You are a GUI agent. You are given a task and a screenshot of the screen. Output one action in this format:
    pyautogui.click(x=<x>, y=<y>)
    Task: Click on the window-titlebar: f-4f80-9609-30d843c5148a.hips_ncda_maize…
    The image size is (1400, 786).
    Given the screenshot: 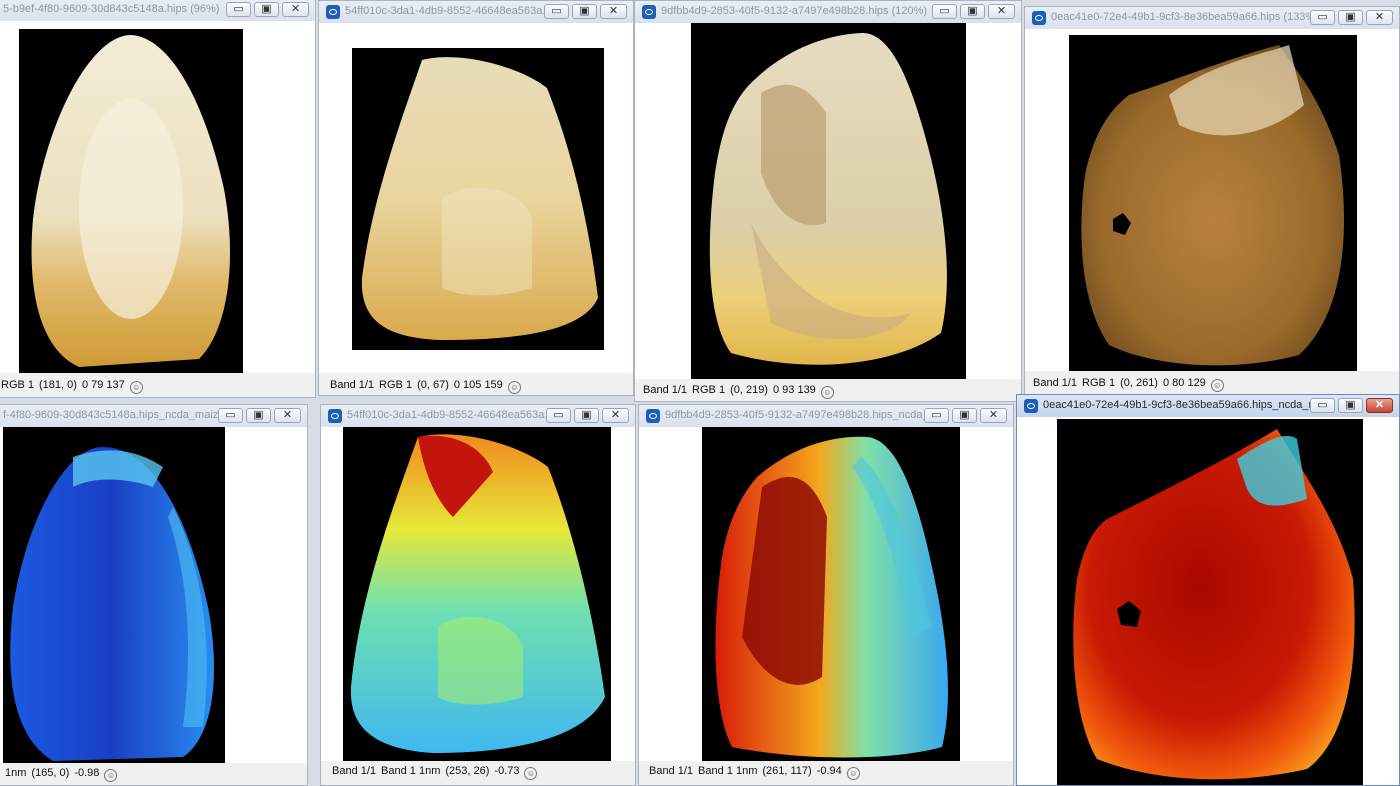 What is the action you would take?
    pyautogui.click(x=153, y=416)
    